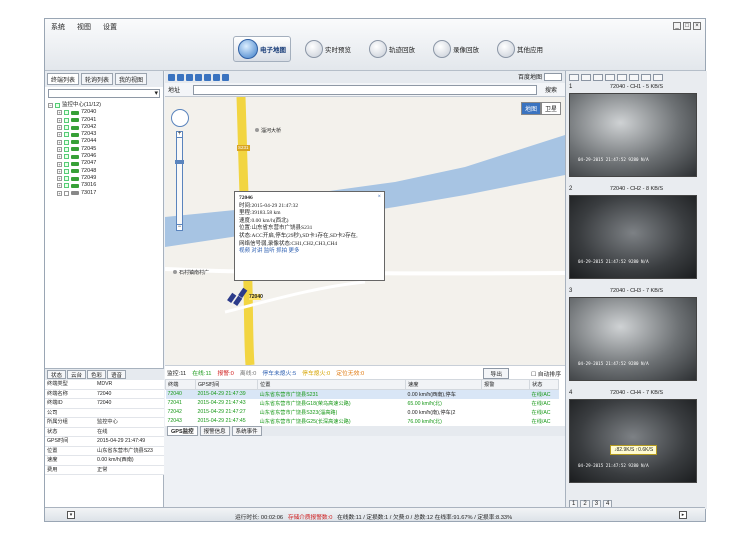 The width and height of the screenshot is (750, 537). Describe the element at coordinates (505, 384) in the screenshot. I see `col-alarm: 报警` at that location.